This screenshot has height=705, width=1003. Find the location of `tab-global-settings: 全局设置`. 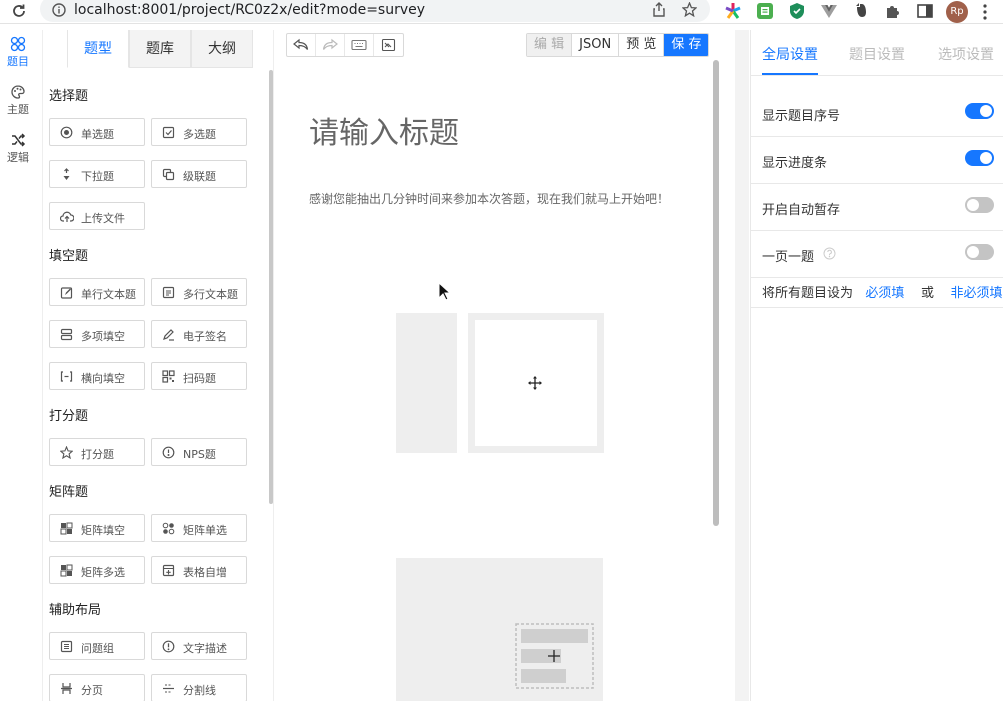

tab-global-settings: 全局设置 is located at coordinates (790, 54).